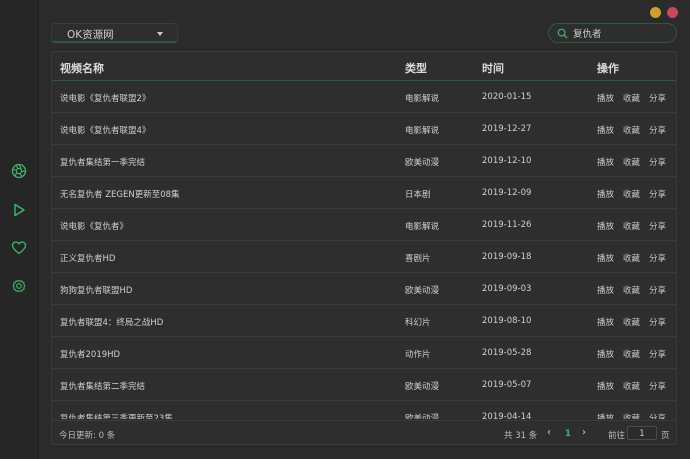 The image size is (690, 459). What do you see at coordinates (418, 259) in the screenshot?
I see `video-type: 喜剧片` at bounding box center [418, 259].